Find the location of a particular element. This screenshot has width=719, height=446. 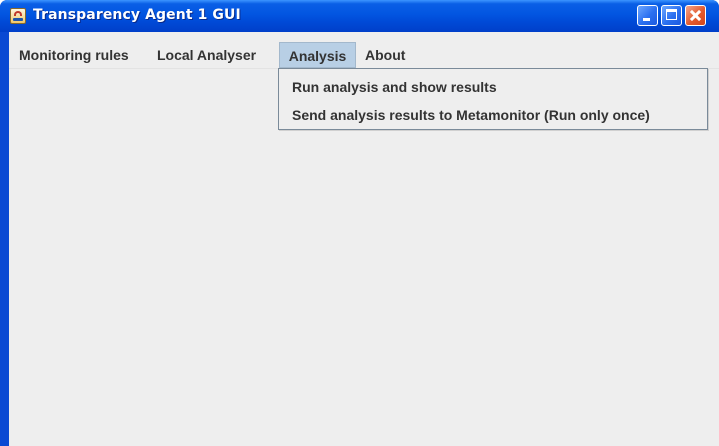

close-button is located at coordinates (695, 15).